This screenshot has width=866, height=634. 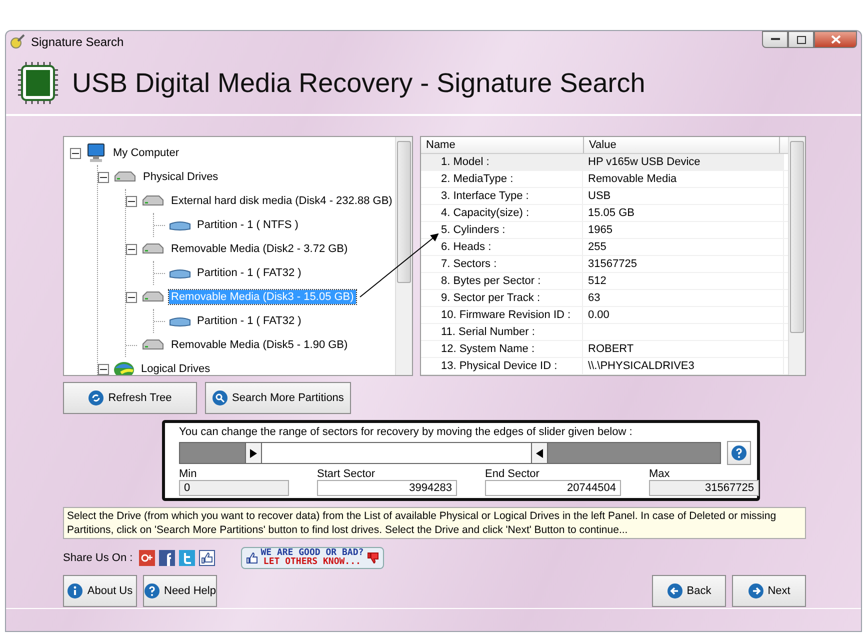 What do you see at coordinates (180, 177) in the screenshot?
I see `tree-item: Physical Drives` at bounding box center [180, 177].